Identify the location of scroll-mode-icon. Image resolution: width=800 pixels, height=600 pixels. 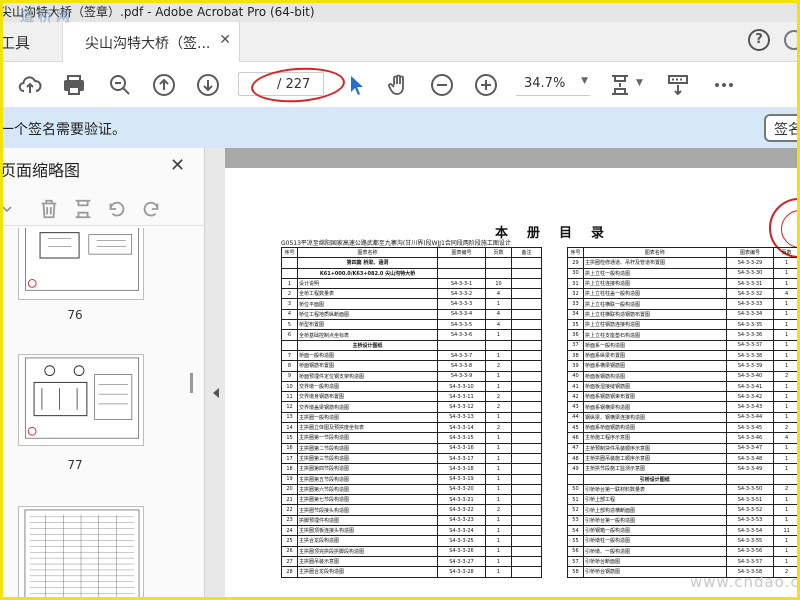
(678, 85).